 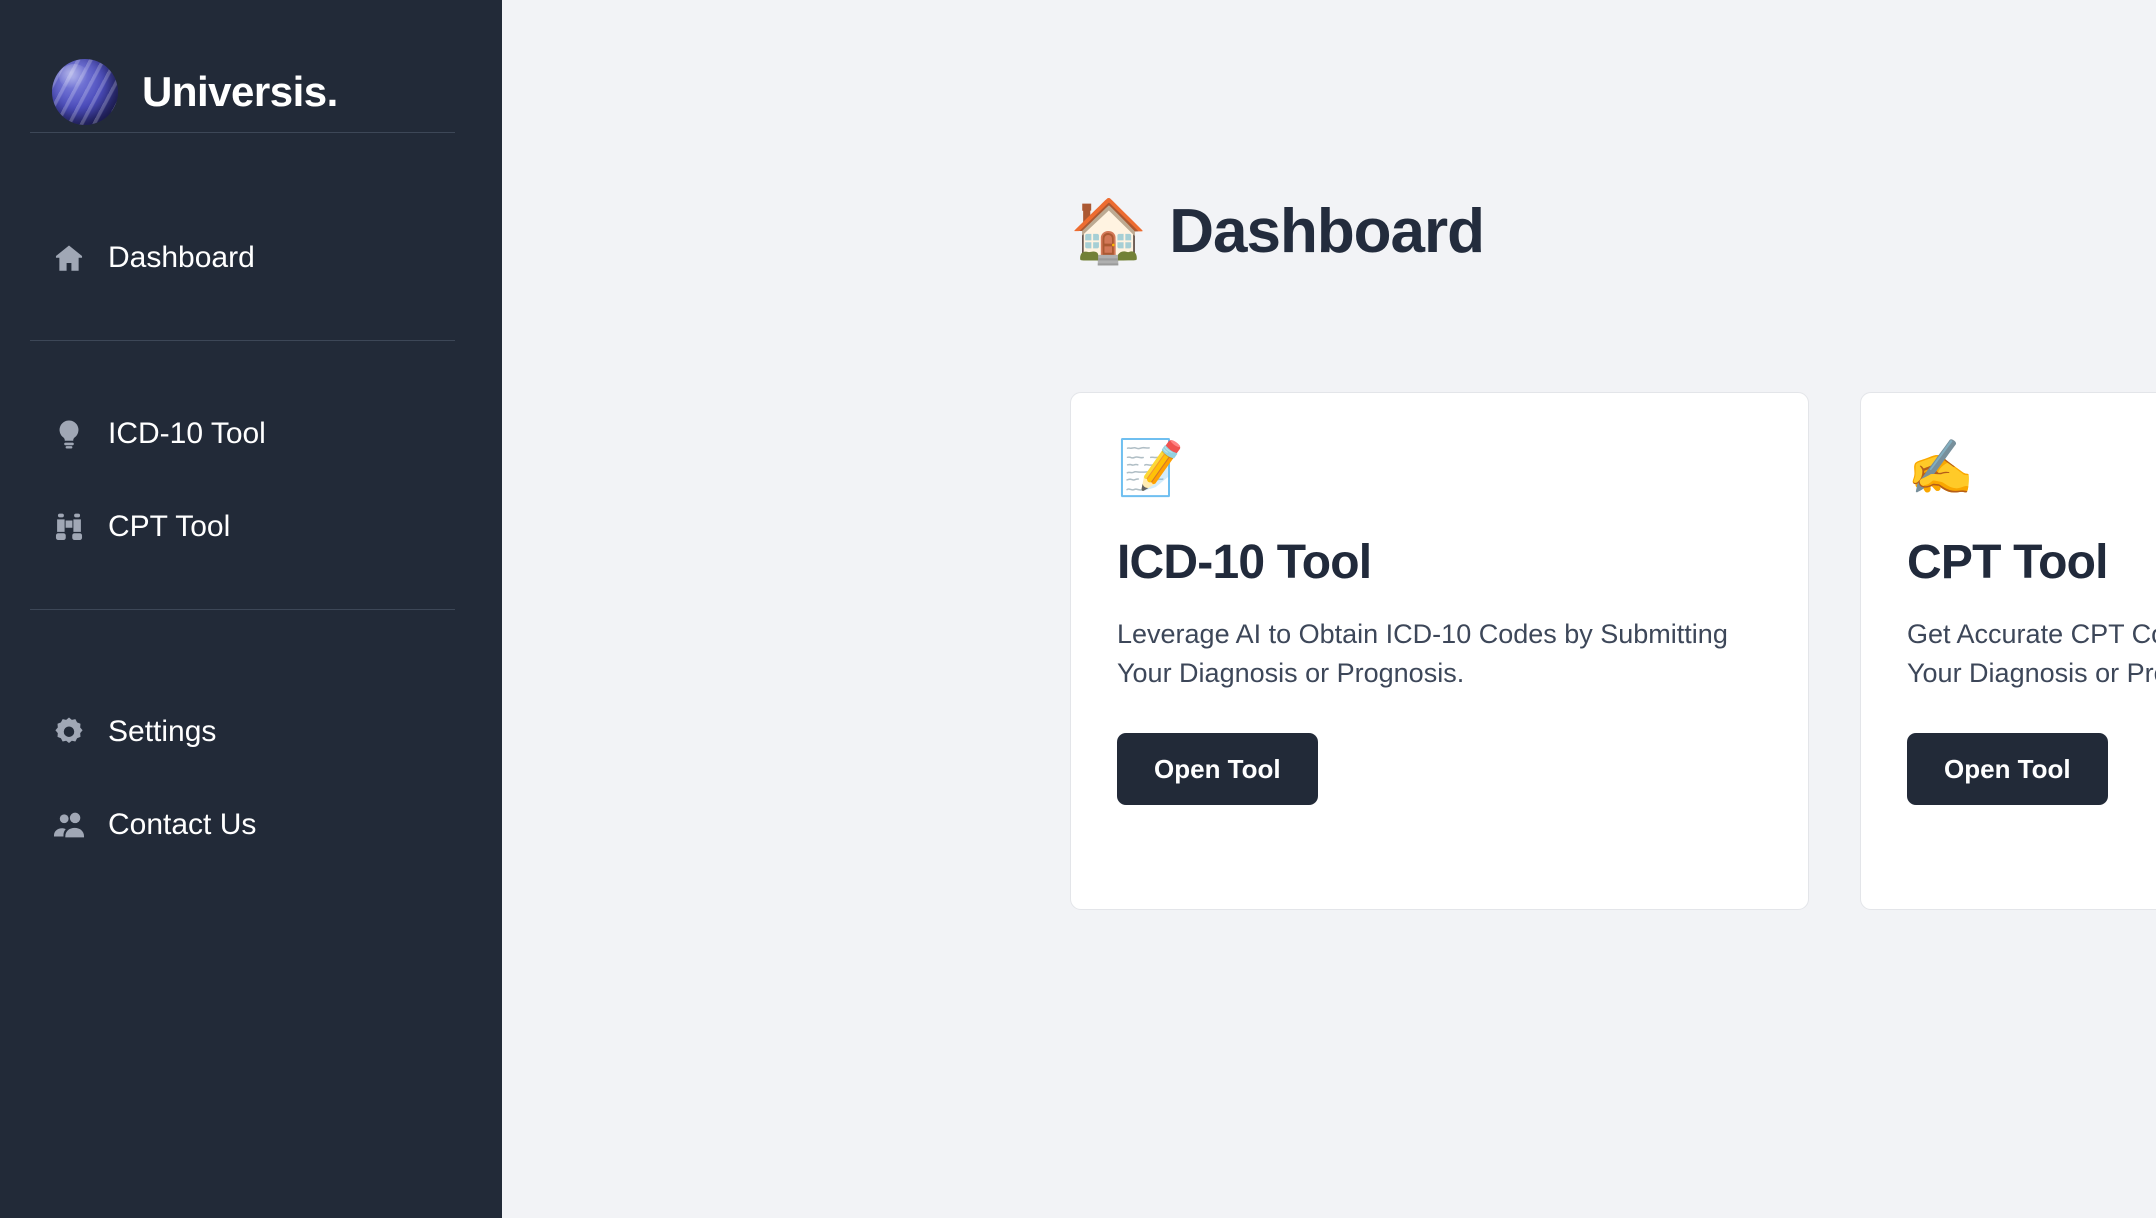 I want to click on memo-emoji-icon: 📝, so click(x=1151, y=468).